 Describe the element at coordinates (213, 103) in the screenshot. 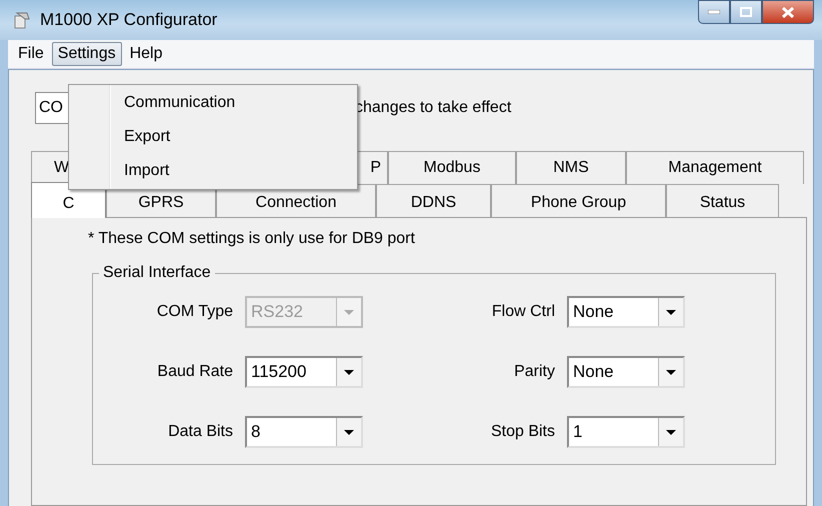

I see `menu-option: Communication` at that location.